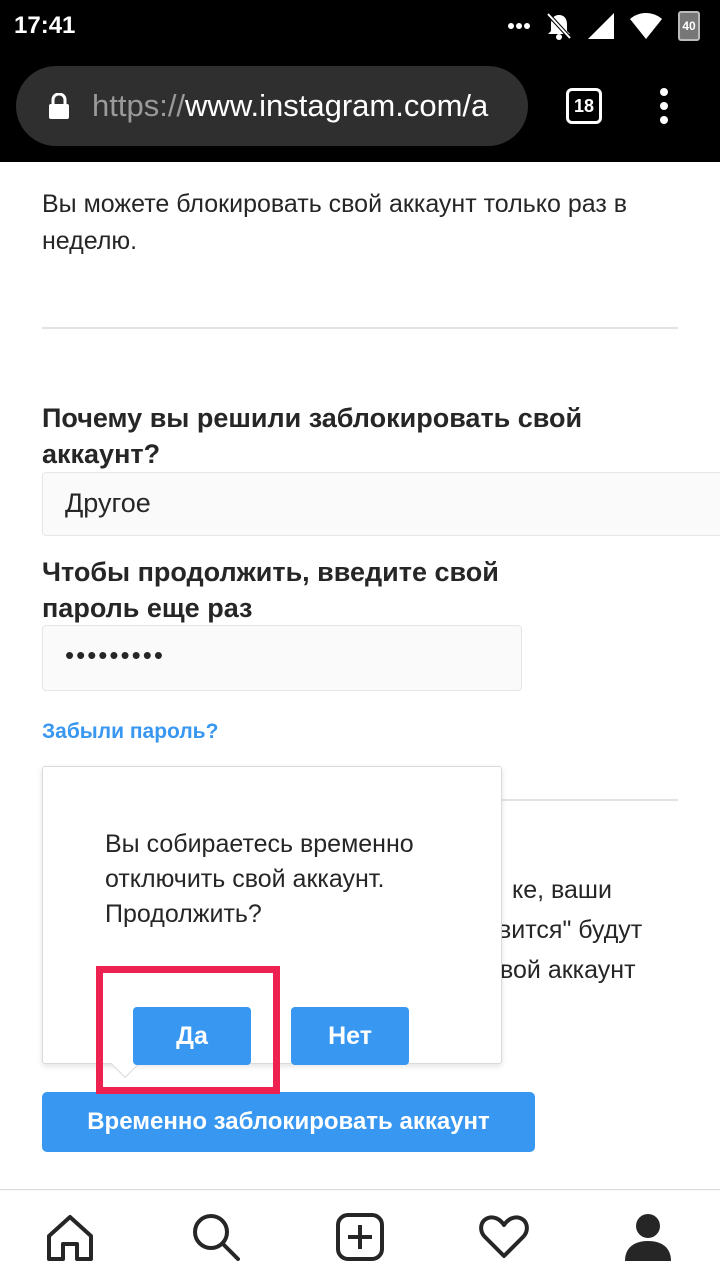 This screenshot has width=720, height=1280. Describe the element at coordinates (570, 930) in the screenshot. I see `obscured-fragment: вится" будут` at that location.